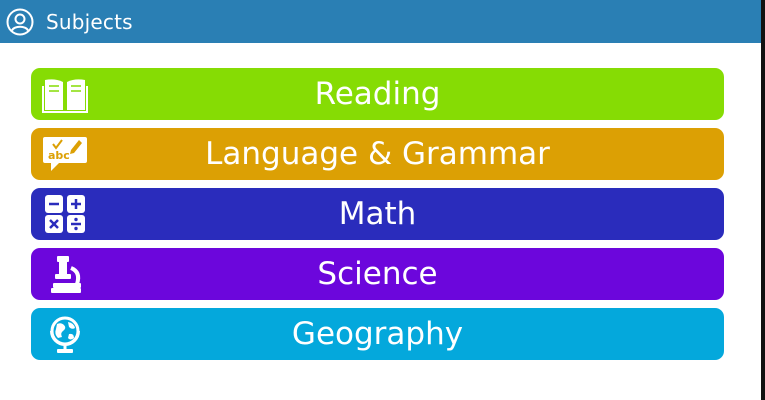  What do you see at coordinates (65, 94) in the screenshot?
I see `open-book-icon` at bounding box center [65, 94].